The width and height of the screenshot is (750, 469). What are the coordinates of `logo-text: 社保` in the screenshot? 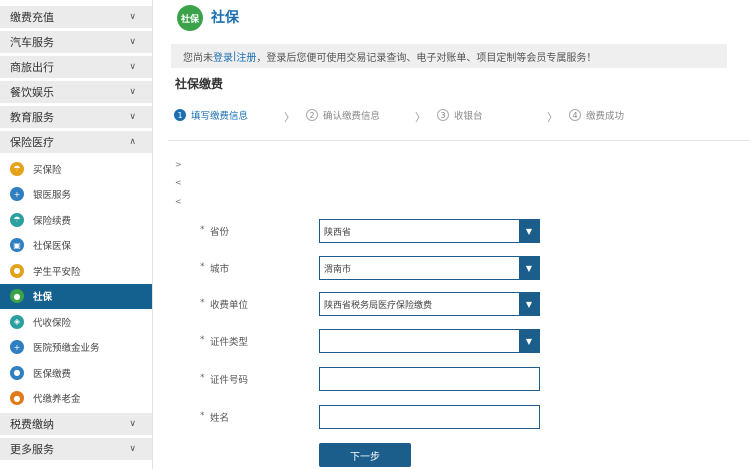 It's located at (189, 19).